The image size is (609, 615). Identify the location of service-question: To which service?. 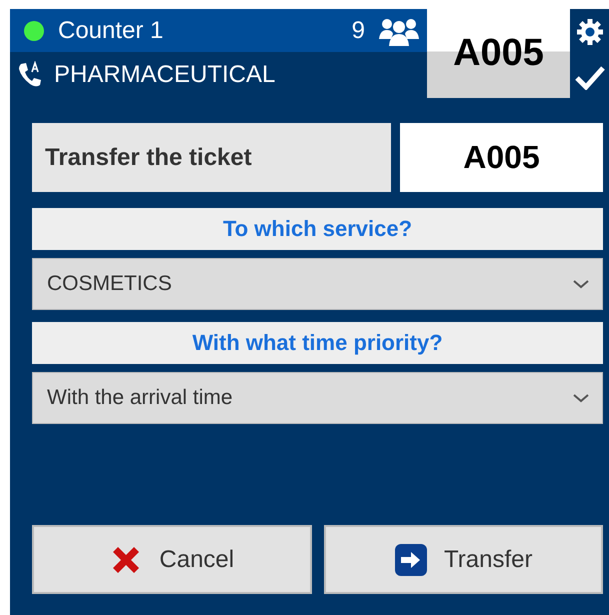
(317, 229).